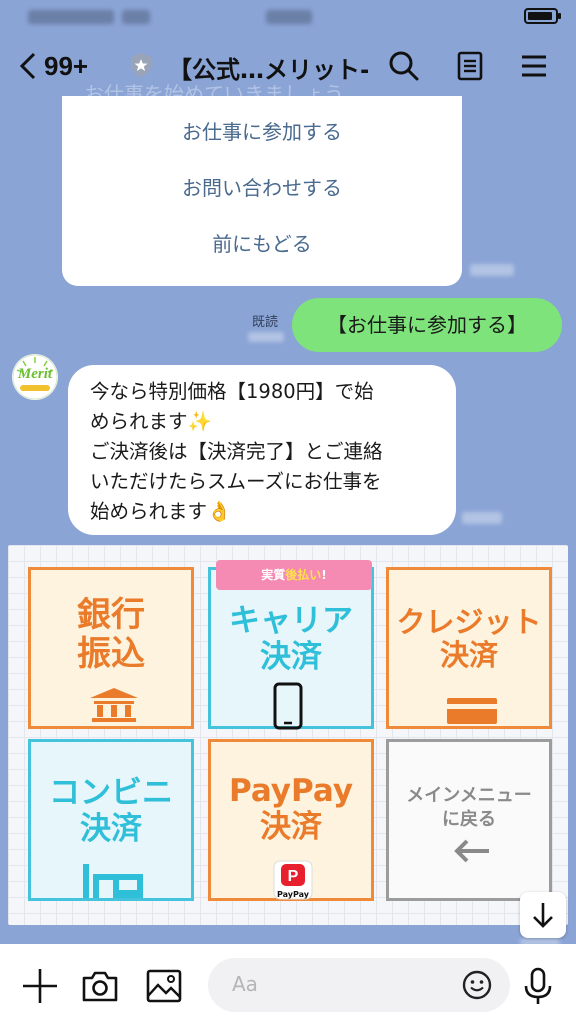 Image resolution: width=576 pixels, height=1024 pixels. Describe the element at coordinates (111, 654) in the screenshot. I see `tile-label-line2: 振込` at that location.